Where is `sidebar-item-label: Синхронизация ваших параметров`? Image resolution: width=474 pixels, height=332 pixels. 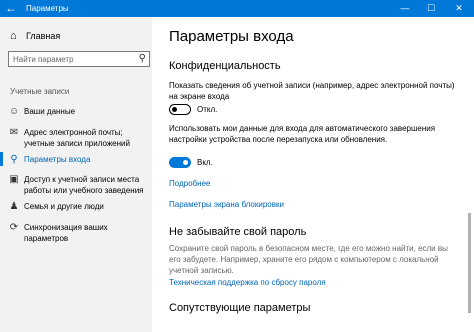 sidebar-item-label: Синхронизация ваших параметров is located at coordinates (66, 233).